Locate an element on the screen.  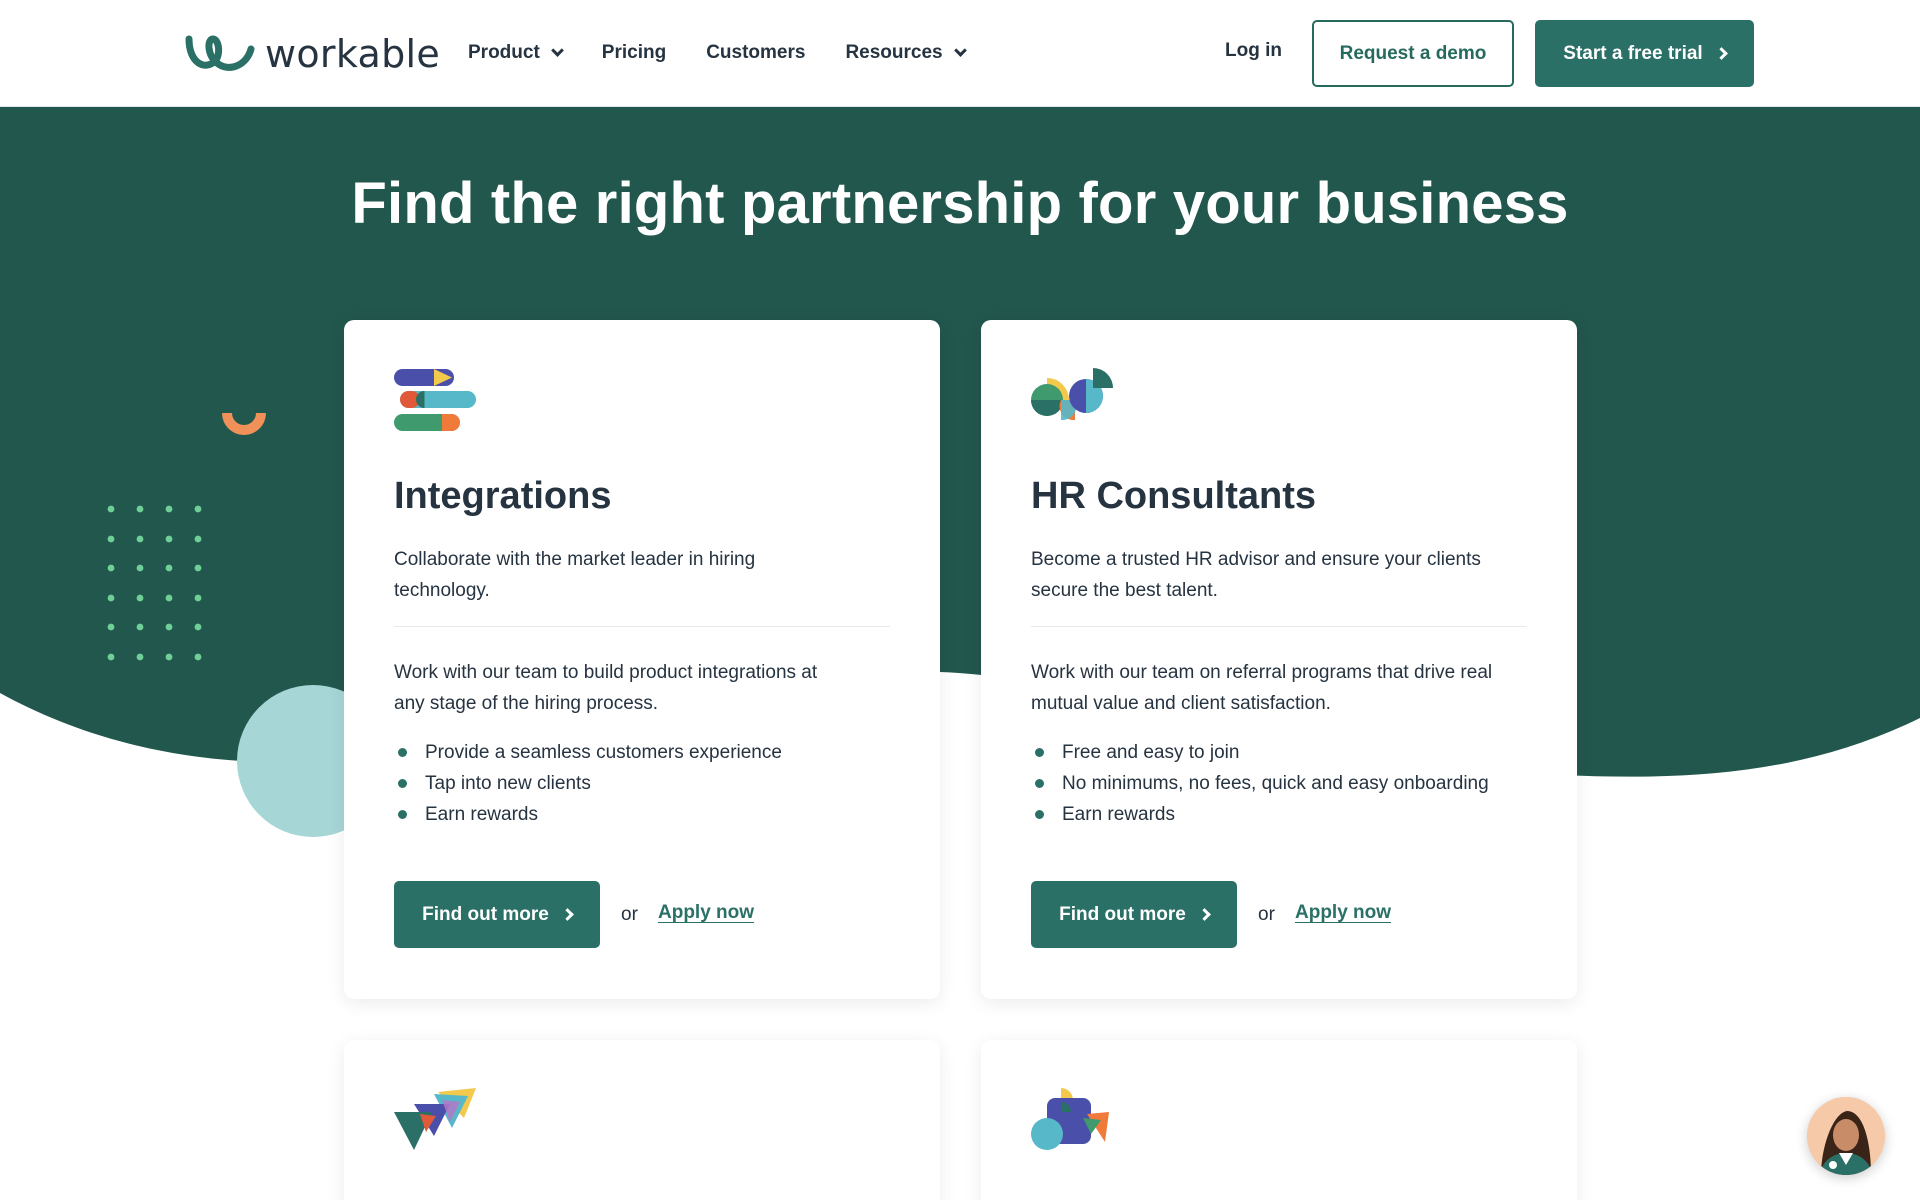
list-item: Provide a seamless customers experience is located at coordinates (588, 752).